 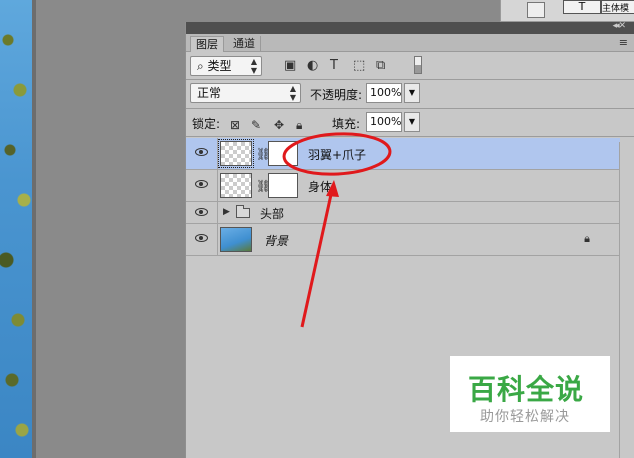 What do you see at coordinates (34, 229) in the screenshot?
I see `canvas-edge` at bounding box center [34, 229].